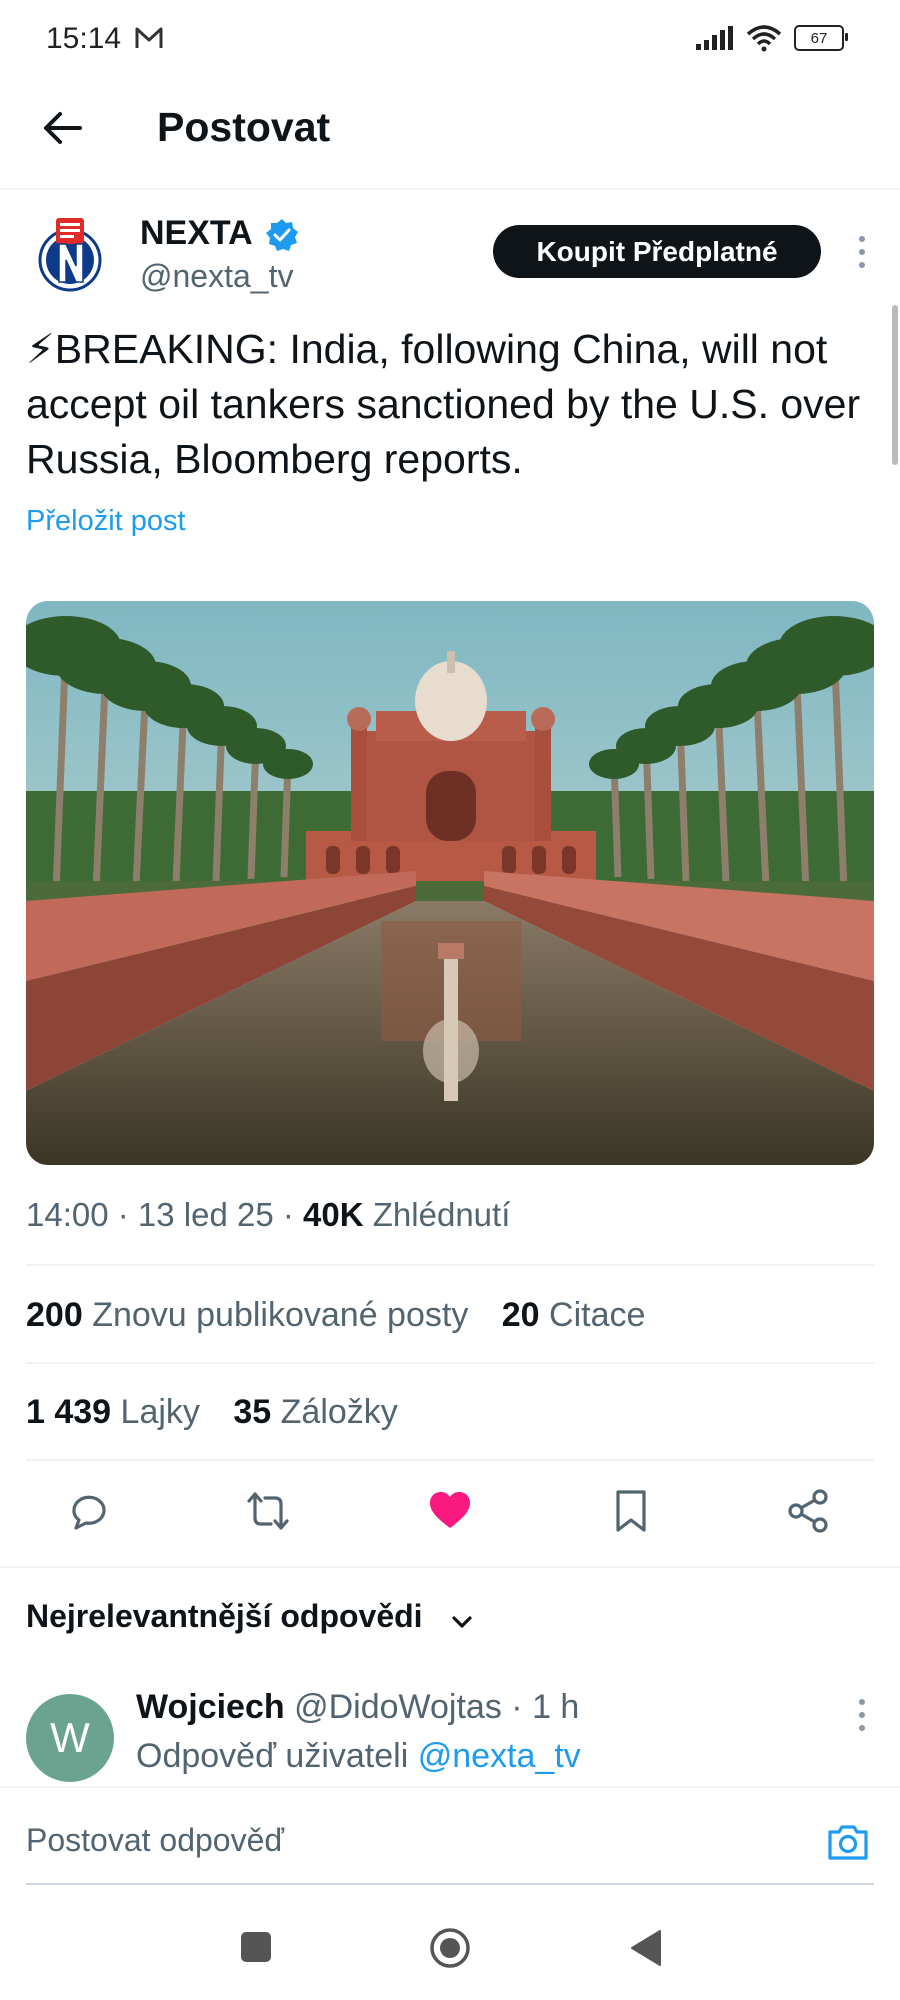  What do you see at coordinates (450, 189) in the screenshot?
I see `header-divider` at bounding box center [450, 189].